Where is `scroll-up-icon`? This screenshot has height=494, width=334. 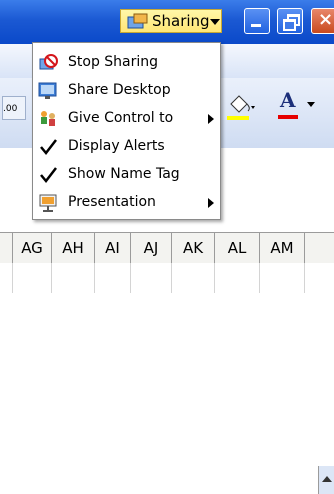 scroll-up-icon is located at coordinates (326, 480).